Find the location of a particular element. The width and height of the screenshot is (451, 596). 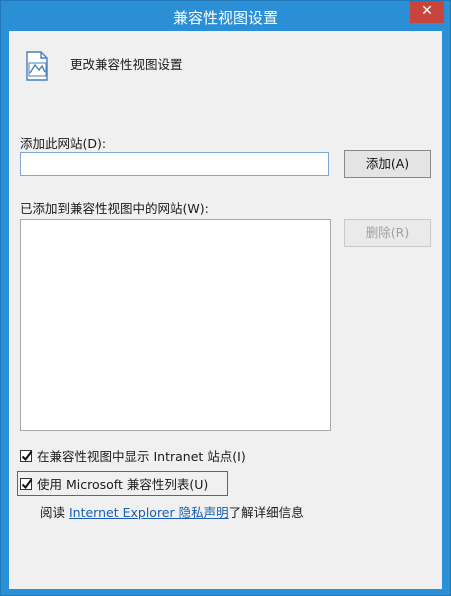

dialog-heading: 更改兼容性视图设置 is located at coordinates (126, 64).